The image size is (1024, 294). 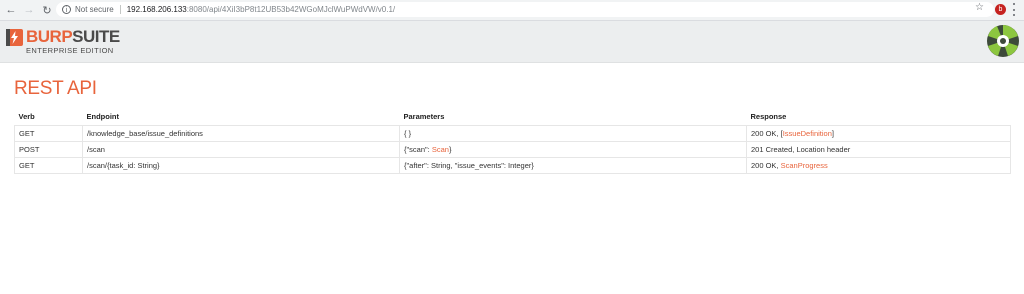 What do you see at coordinates (120, 9) in the screenshot?
I see `url-separator` at bounding box center [120, 9].